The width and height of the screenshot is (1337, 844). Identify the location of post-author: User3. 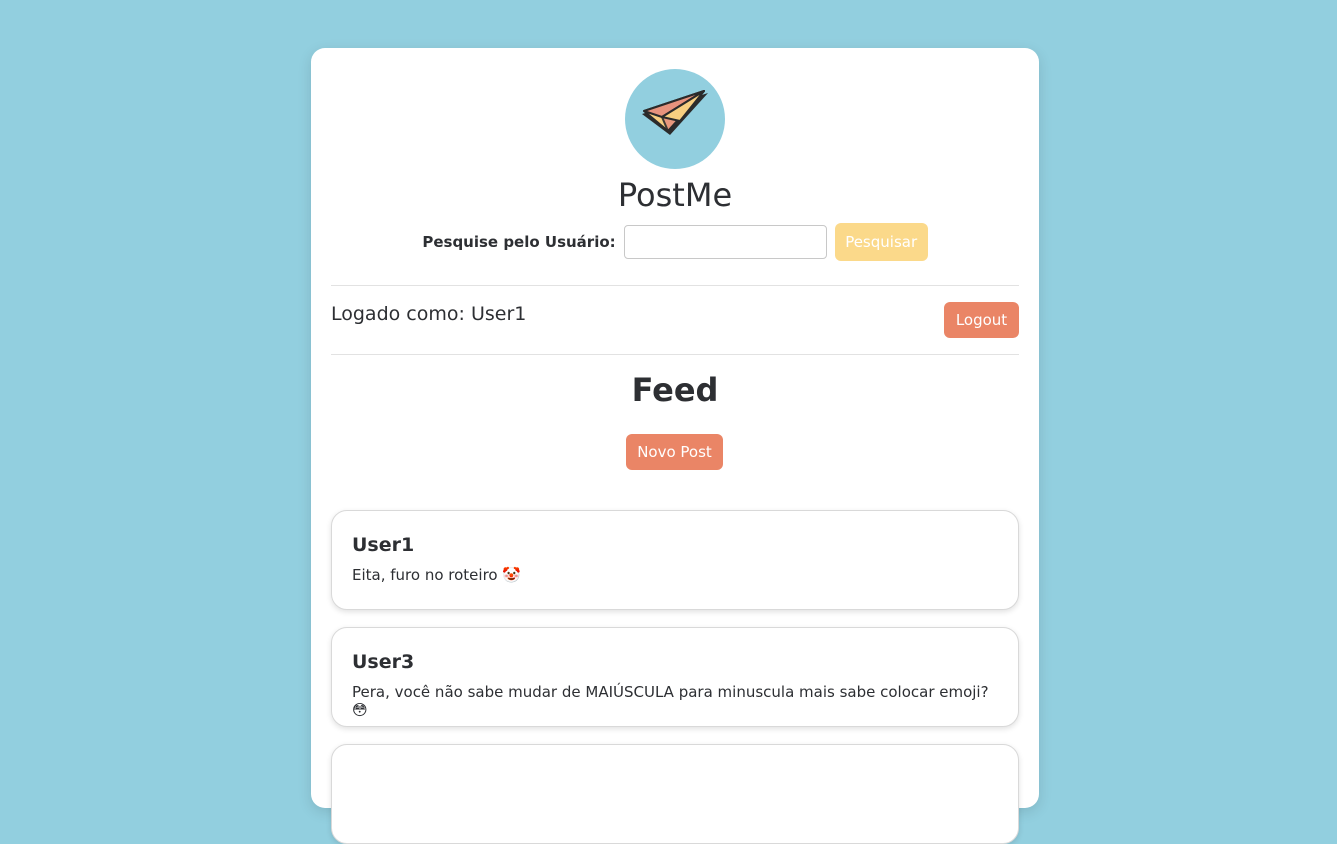
(383, 662).